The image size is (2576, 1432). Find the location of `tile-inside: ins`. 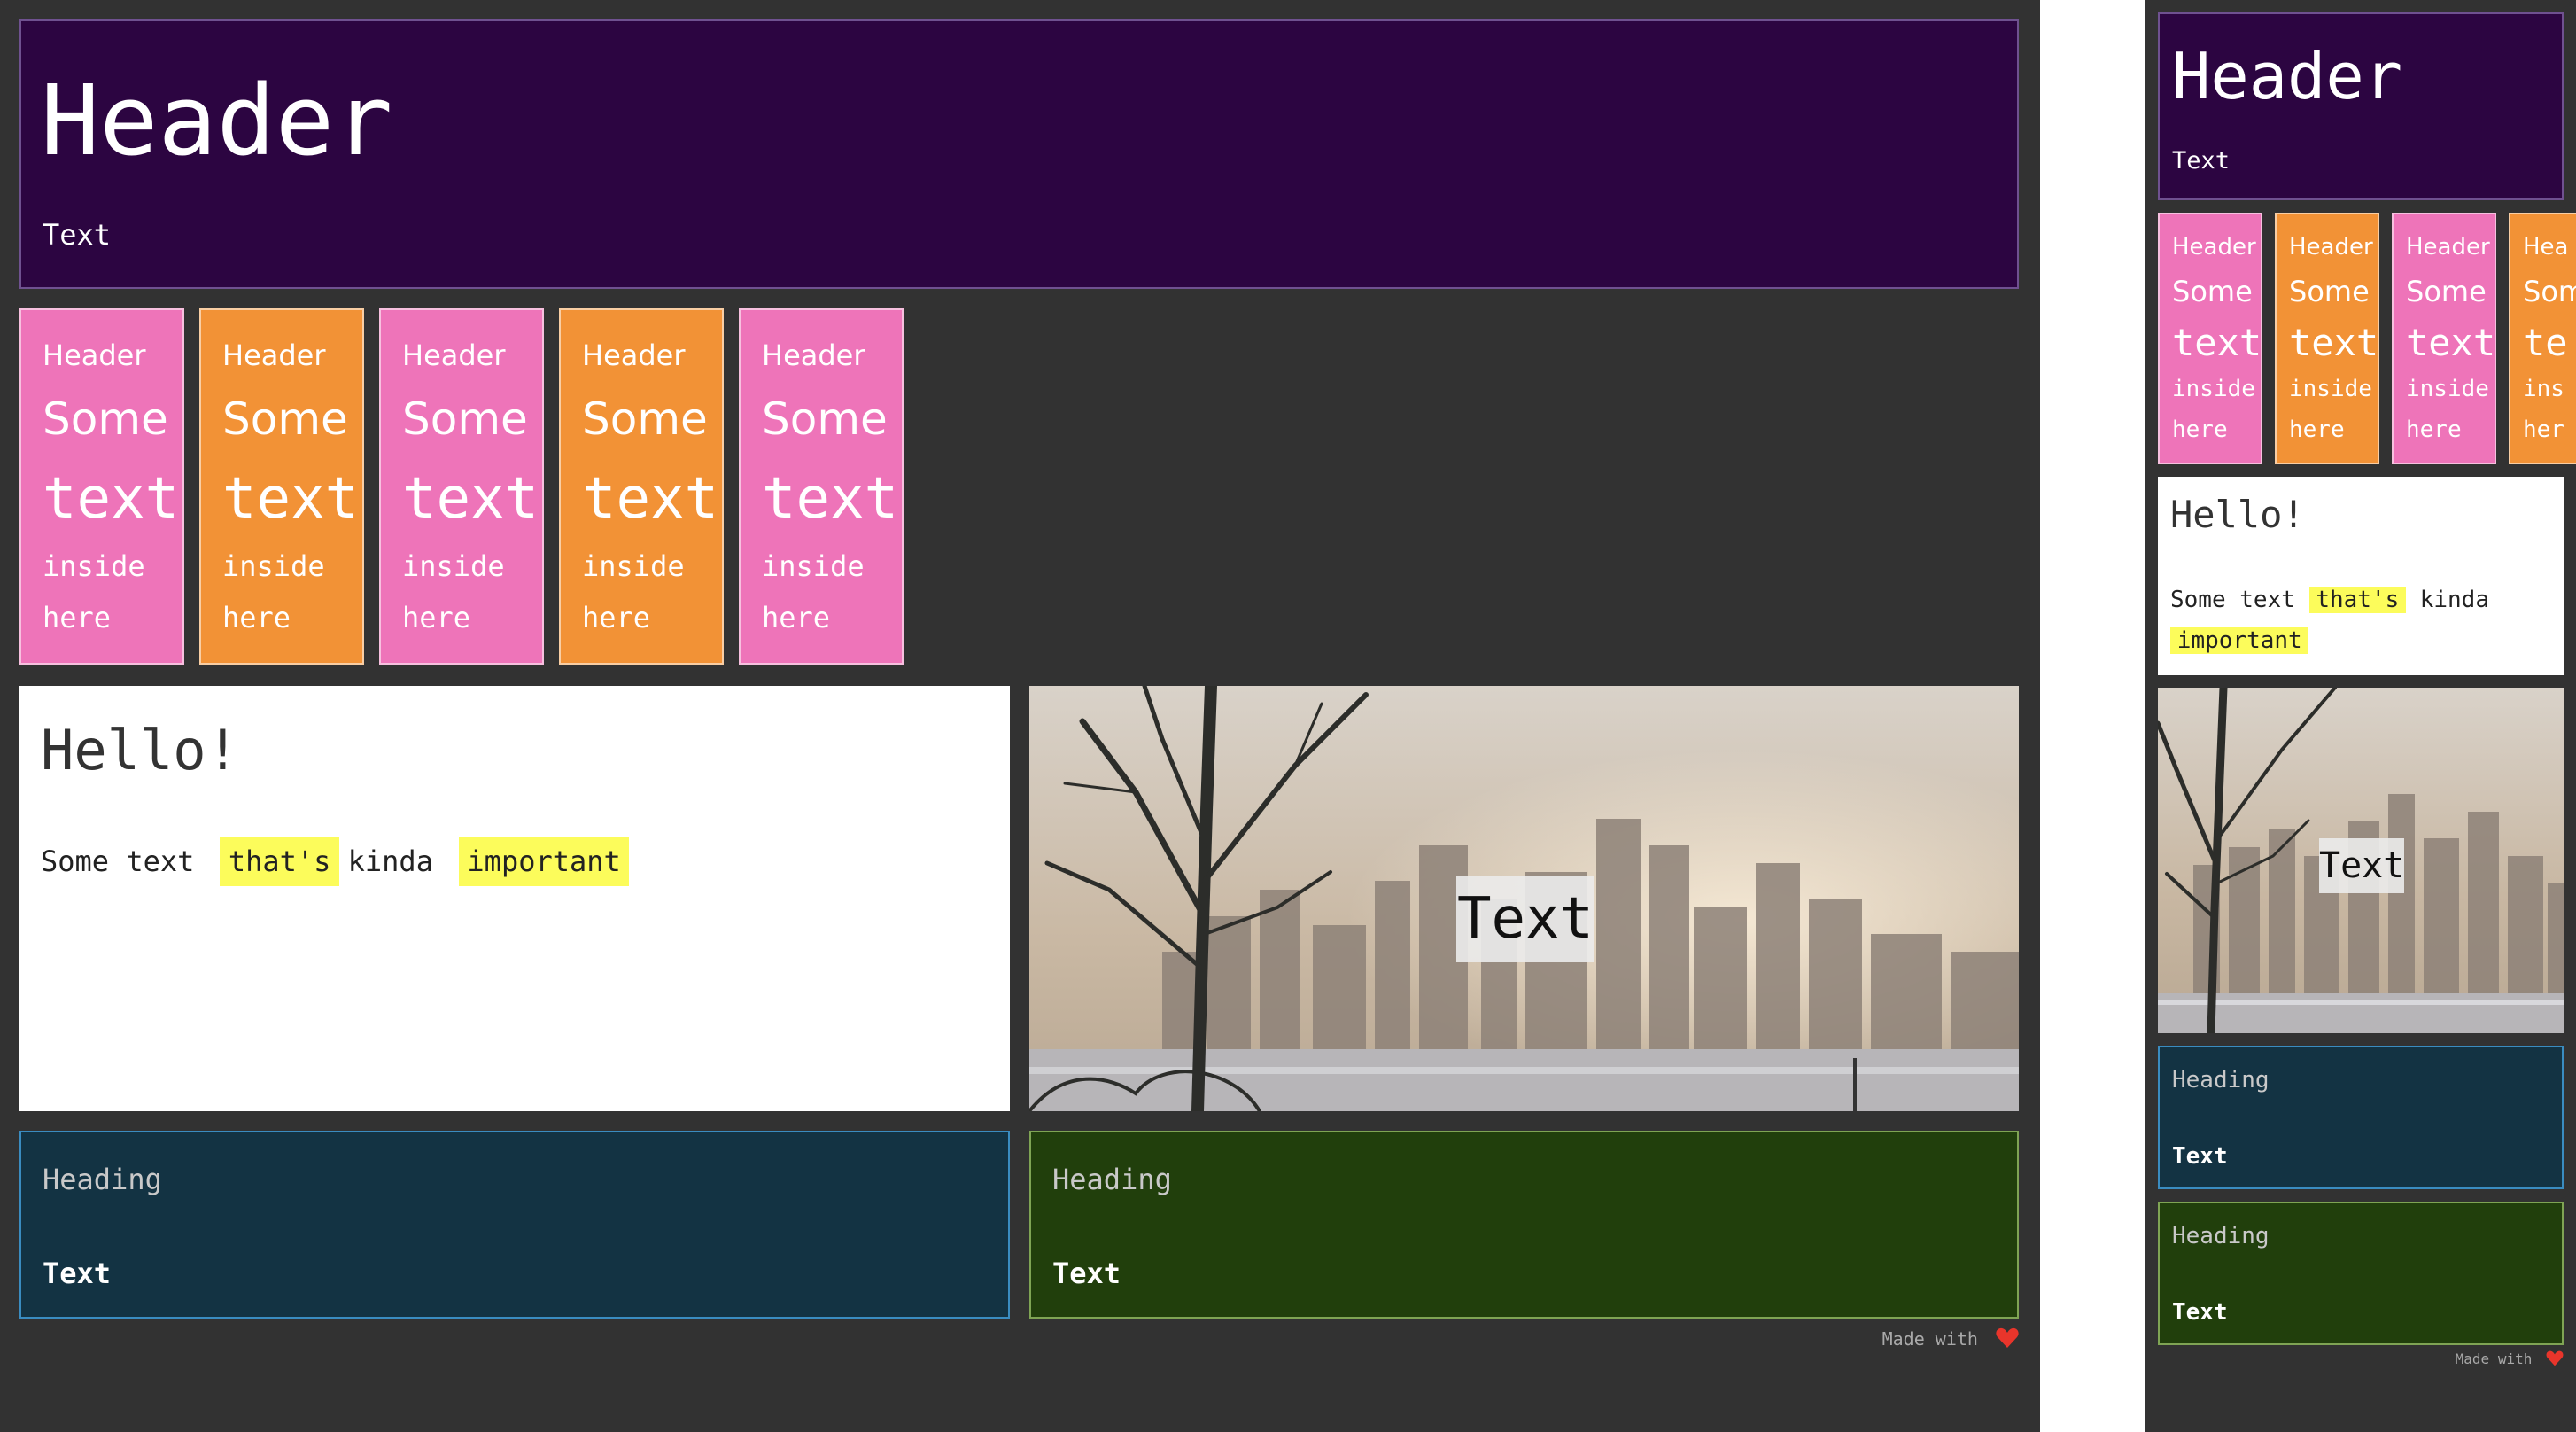

tile-inside: ins is located at coordinates (2543, 389).